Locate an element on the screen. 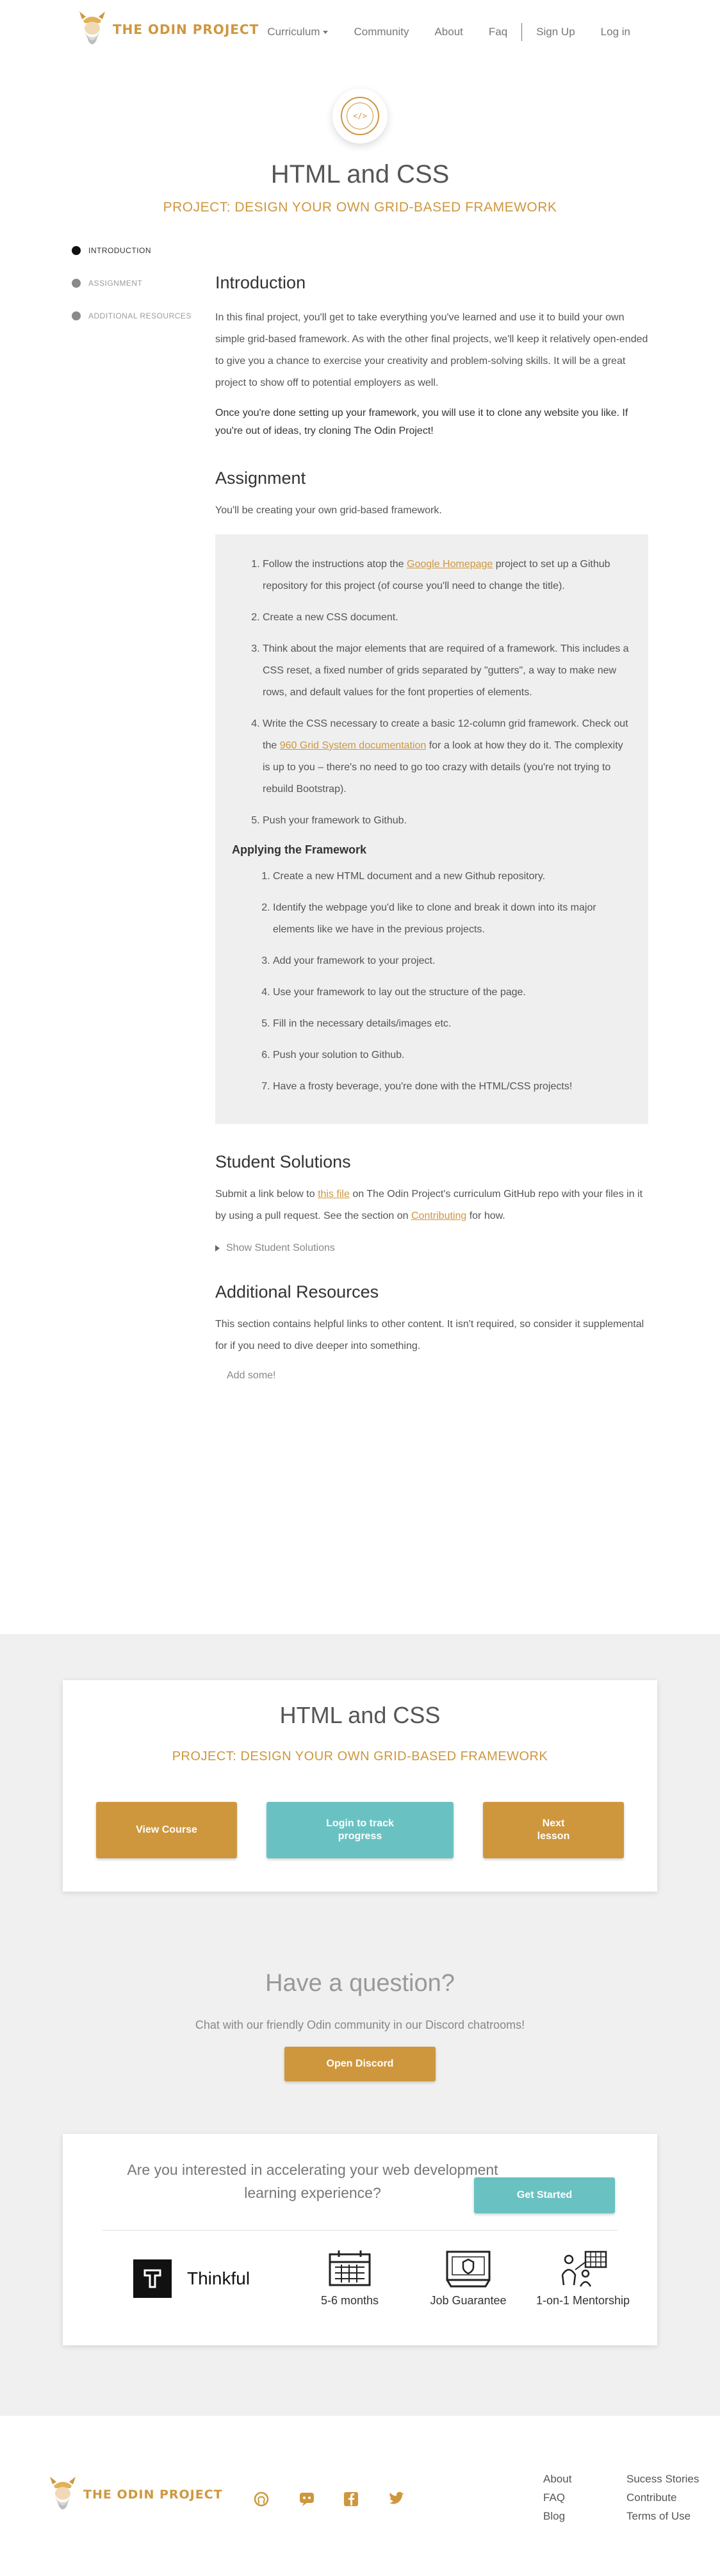  course-badge-icon: </> is located at coordinates (360, 116).